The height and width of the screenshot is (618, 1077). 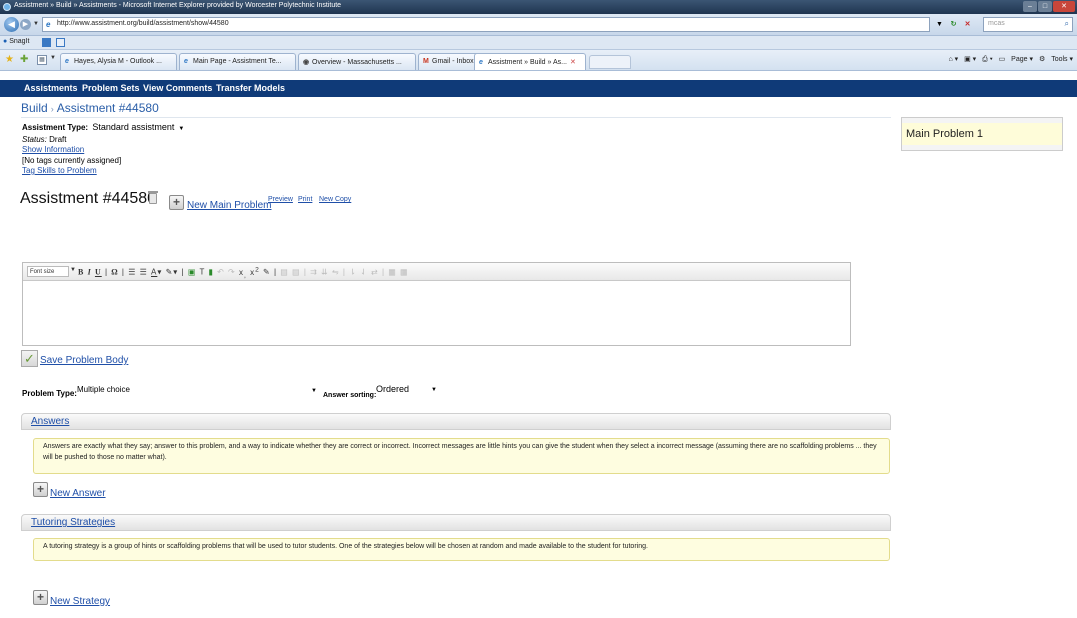 What do you see at coordinates (25, 24) in the screenshot?
I see `forward-button: ▶` at bounding box center [25, 24].